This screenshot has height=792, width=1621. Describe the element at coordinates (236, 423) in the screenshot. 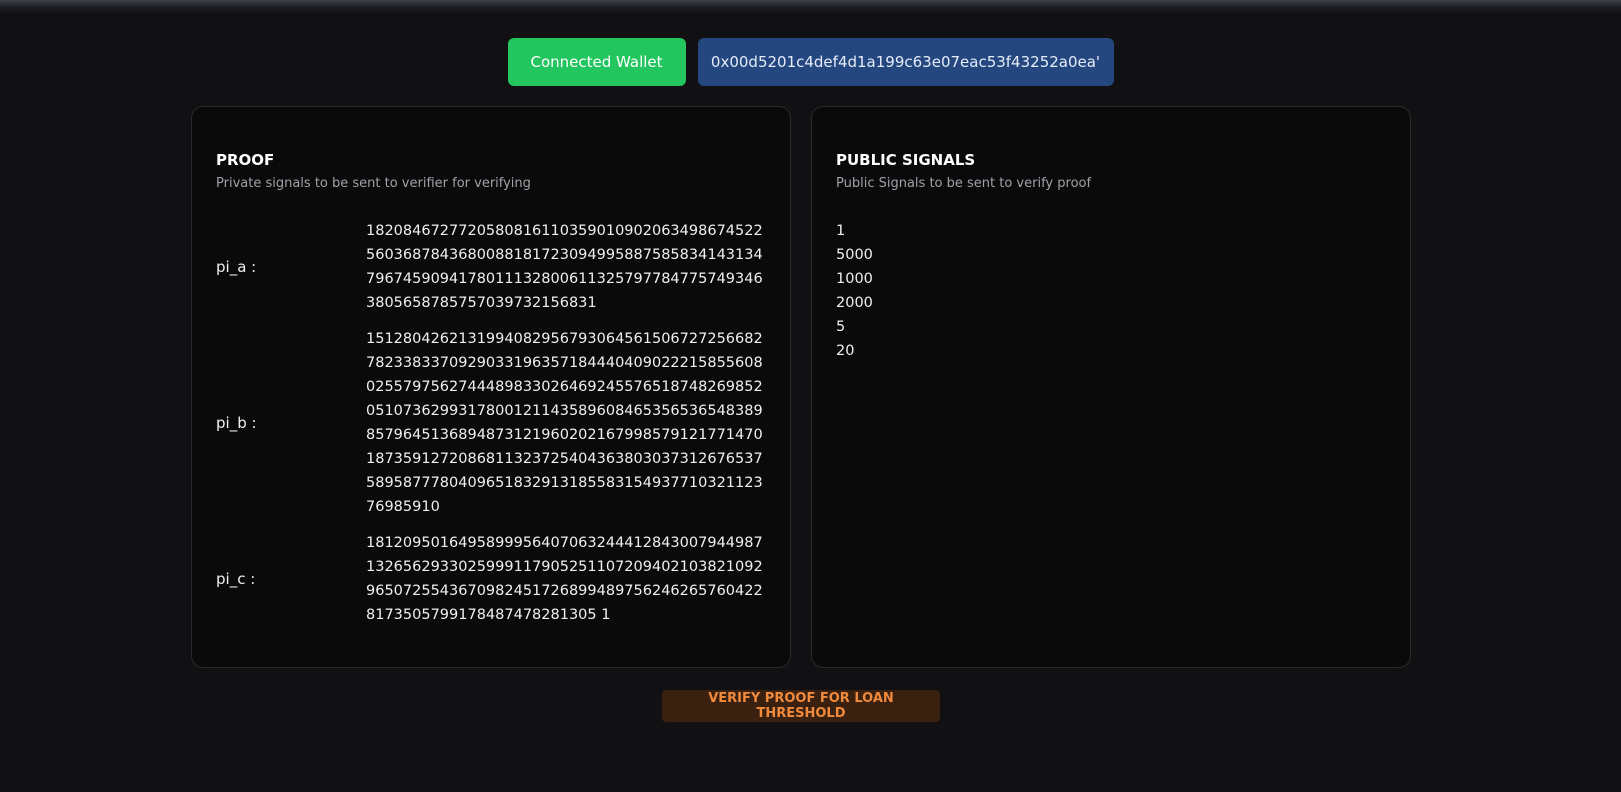

I see `pi-b-label: pi_b :` at that location.